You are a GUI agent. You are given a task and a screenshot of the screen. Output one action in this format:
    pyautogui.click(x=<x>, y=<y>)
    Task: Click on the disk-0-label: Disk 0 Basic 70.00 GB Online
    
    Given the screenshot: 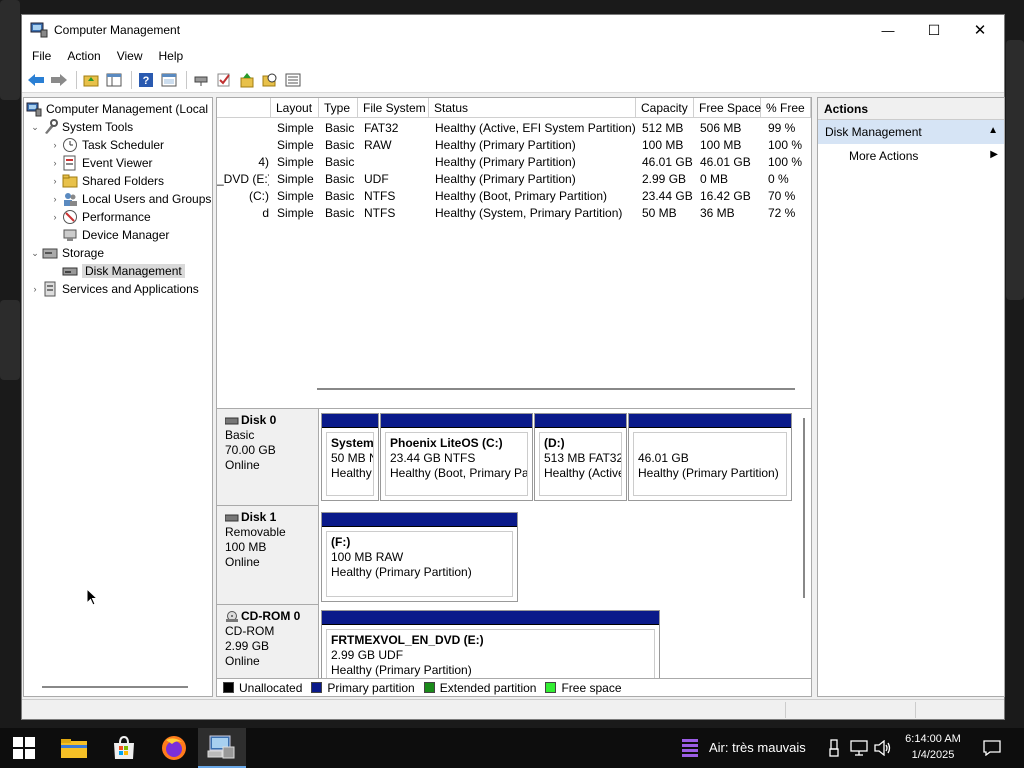 What is the action you would take?
    pyautogui.click(x=268, y=457)
    